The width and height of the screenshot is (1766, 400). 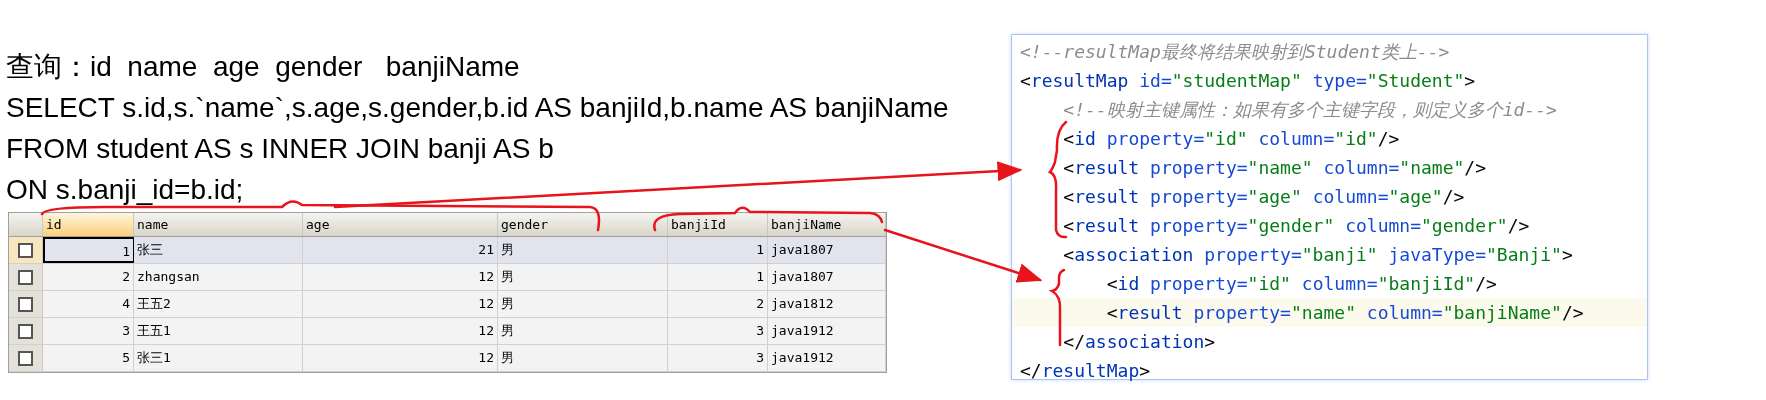 What do you see at coordinates (1310, 110) in the screenshot?
I see `code-line: <!--映射主键属性：如果有多个主键字段，则定义多个id-->` at bounding box center [1310, 110].